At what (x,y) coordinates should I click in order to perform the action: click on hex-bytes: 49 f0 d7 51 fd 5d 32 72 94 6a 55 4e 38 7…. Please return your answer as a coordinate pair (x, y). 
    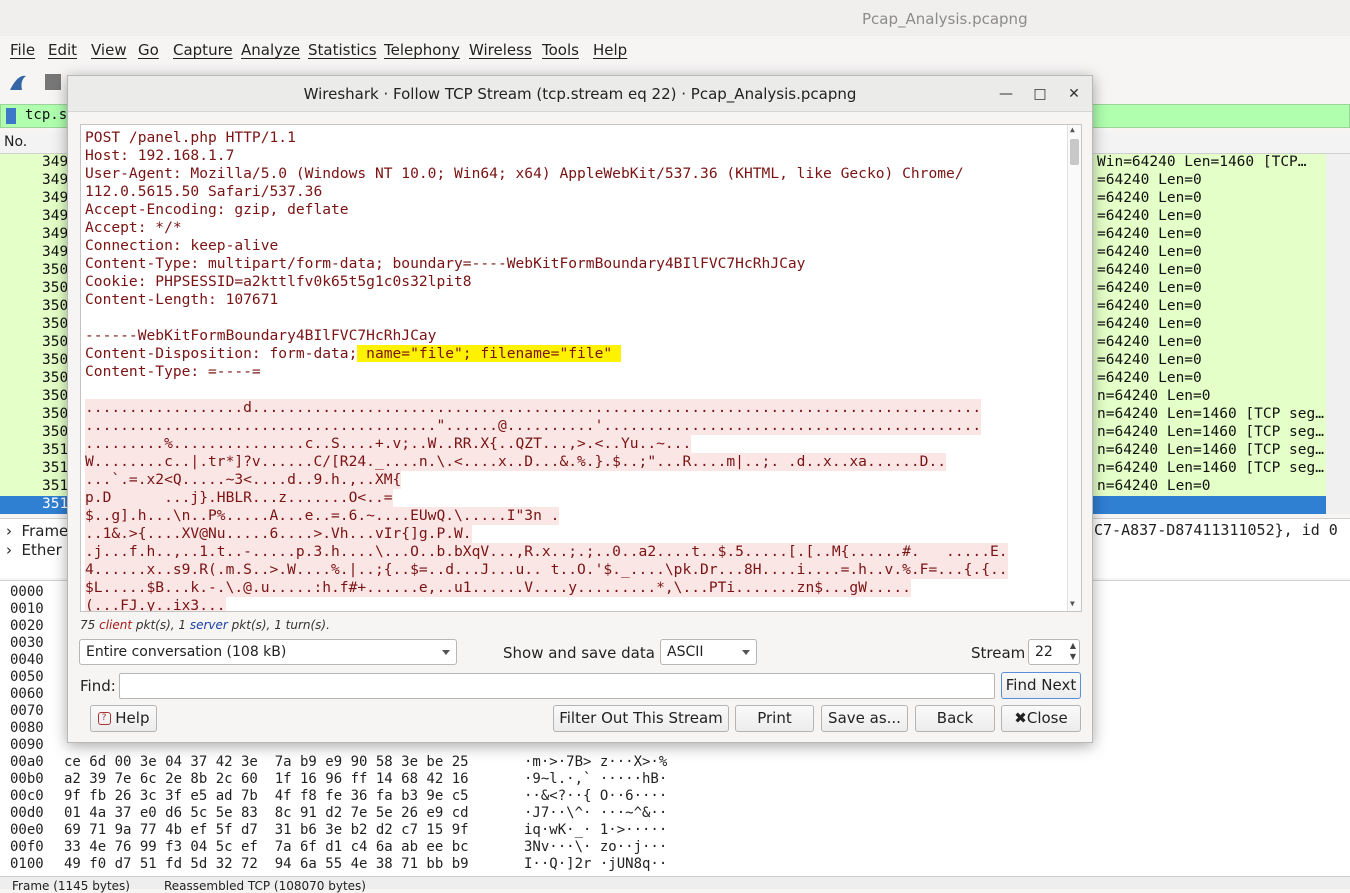
    Looking at the image, I should click on (266, 864).